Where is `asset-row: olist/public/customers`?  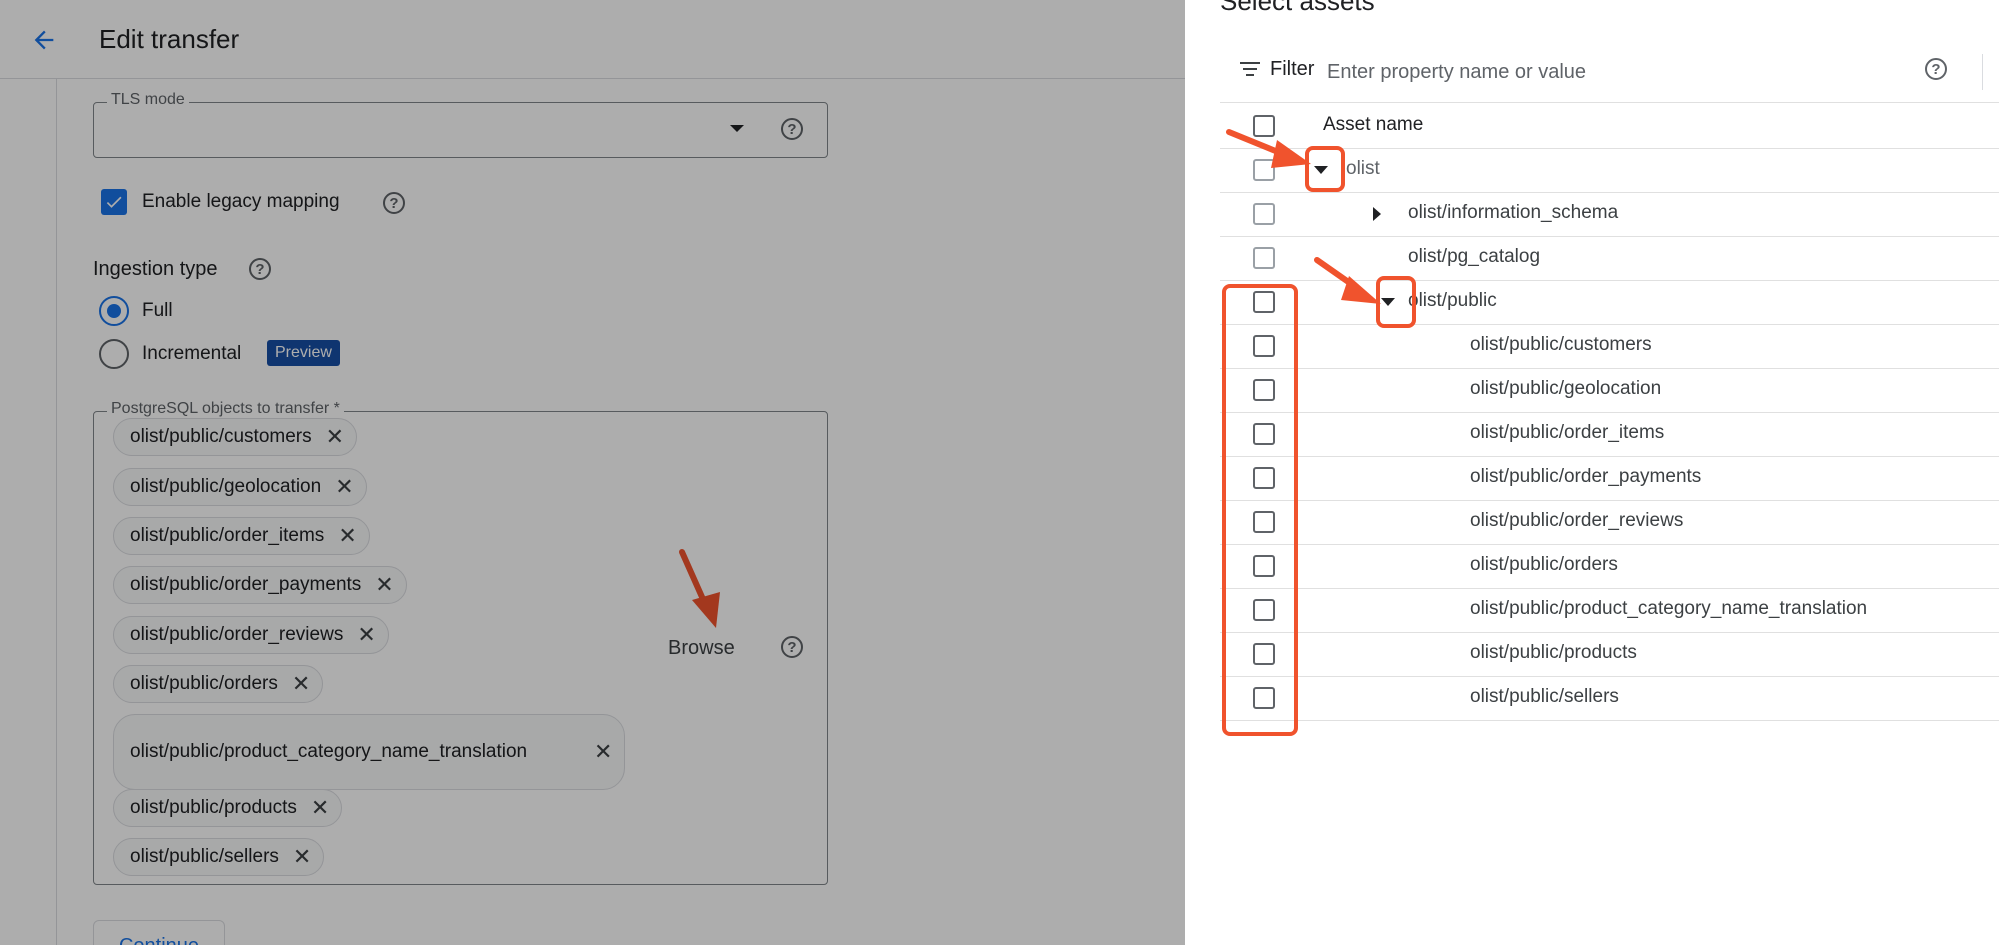
asset-row: olist/public/customers is located at coordinates (1609, 346).